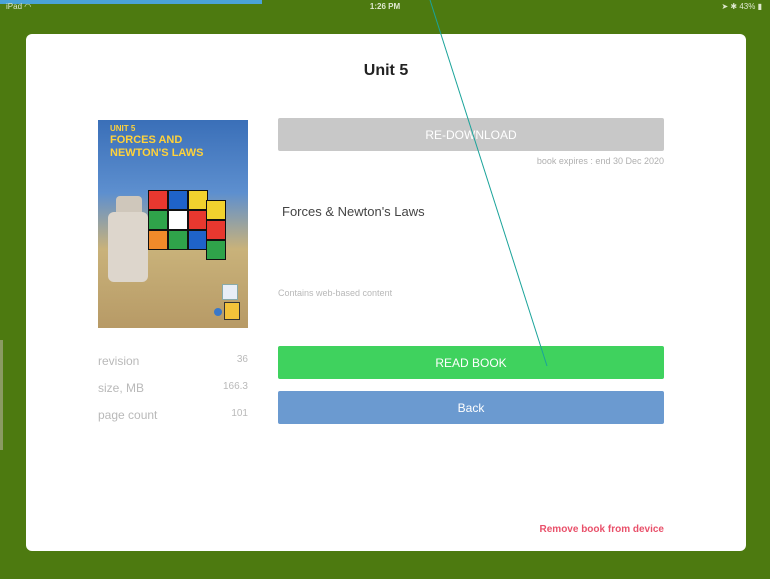  I want to click on read-book-button: READ BOOK, so click(471, 362).